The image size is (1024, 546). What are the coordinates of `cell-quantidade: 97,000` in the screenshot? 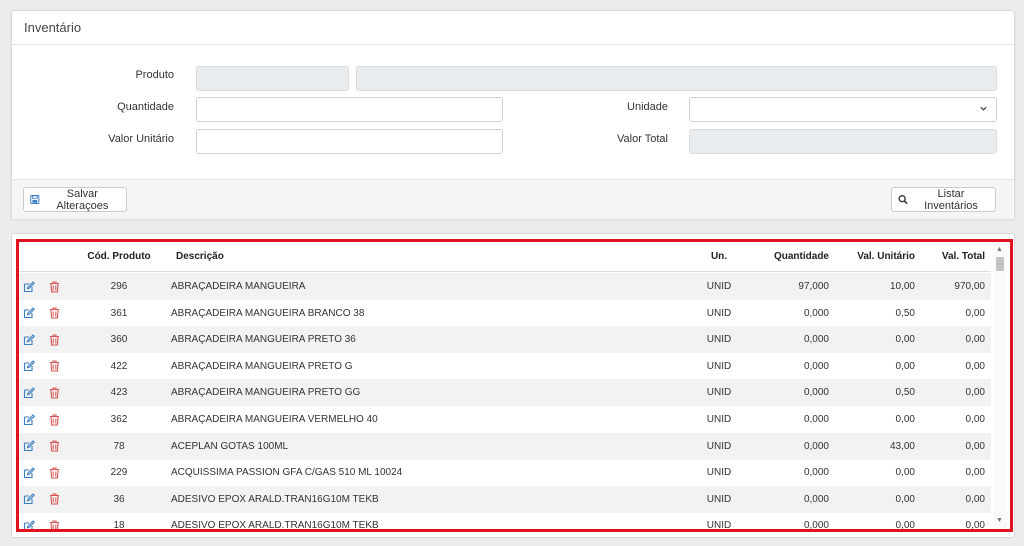 It's located at (813, 286).